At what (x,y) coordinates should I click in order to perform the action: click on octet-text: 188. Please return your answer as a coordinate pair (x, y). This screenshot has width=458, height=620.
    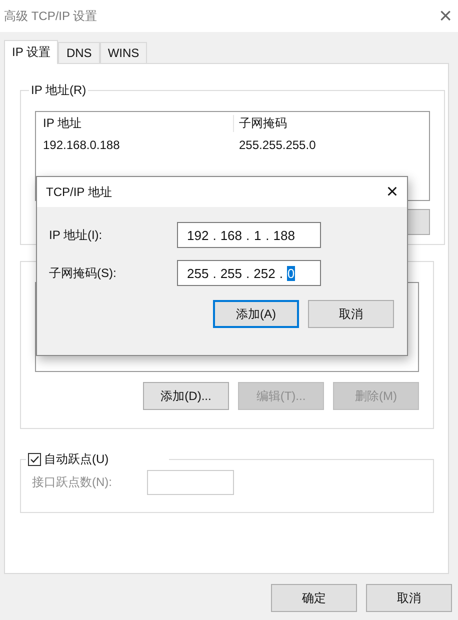
    Looking at the image, I should click on (284, 235).